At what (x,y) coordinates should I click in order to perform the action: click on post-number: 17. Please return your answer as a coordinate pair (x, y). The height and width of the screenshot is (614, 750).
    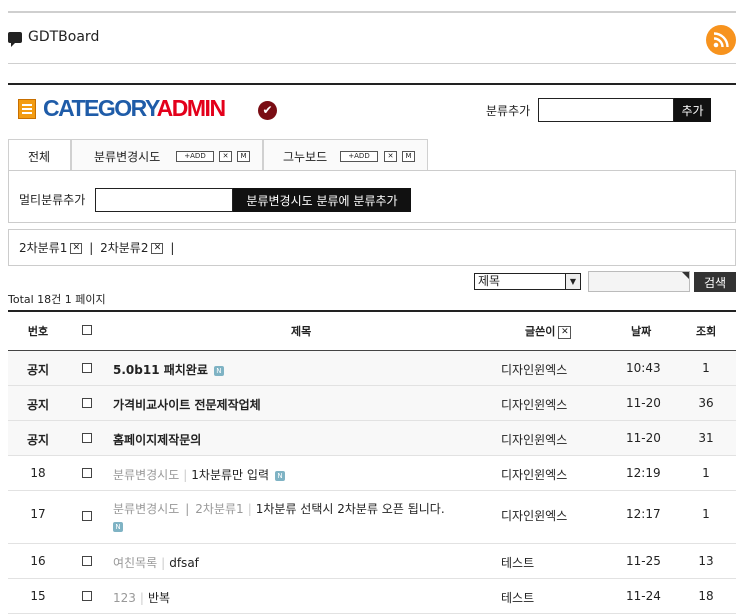
    Looking at the image, I should click on (38, 514).